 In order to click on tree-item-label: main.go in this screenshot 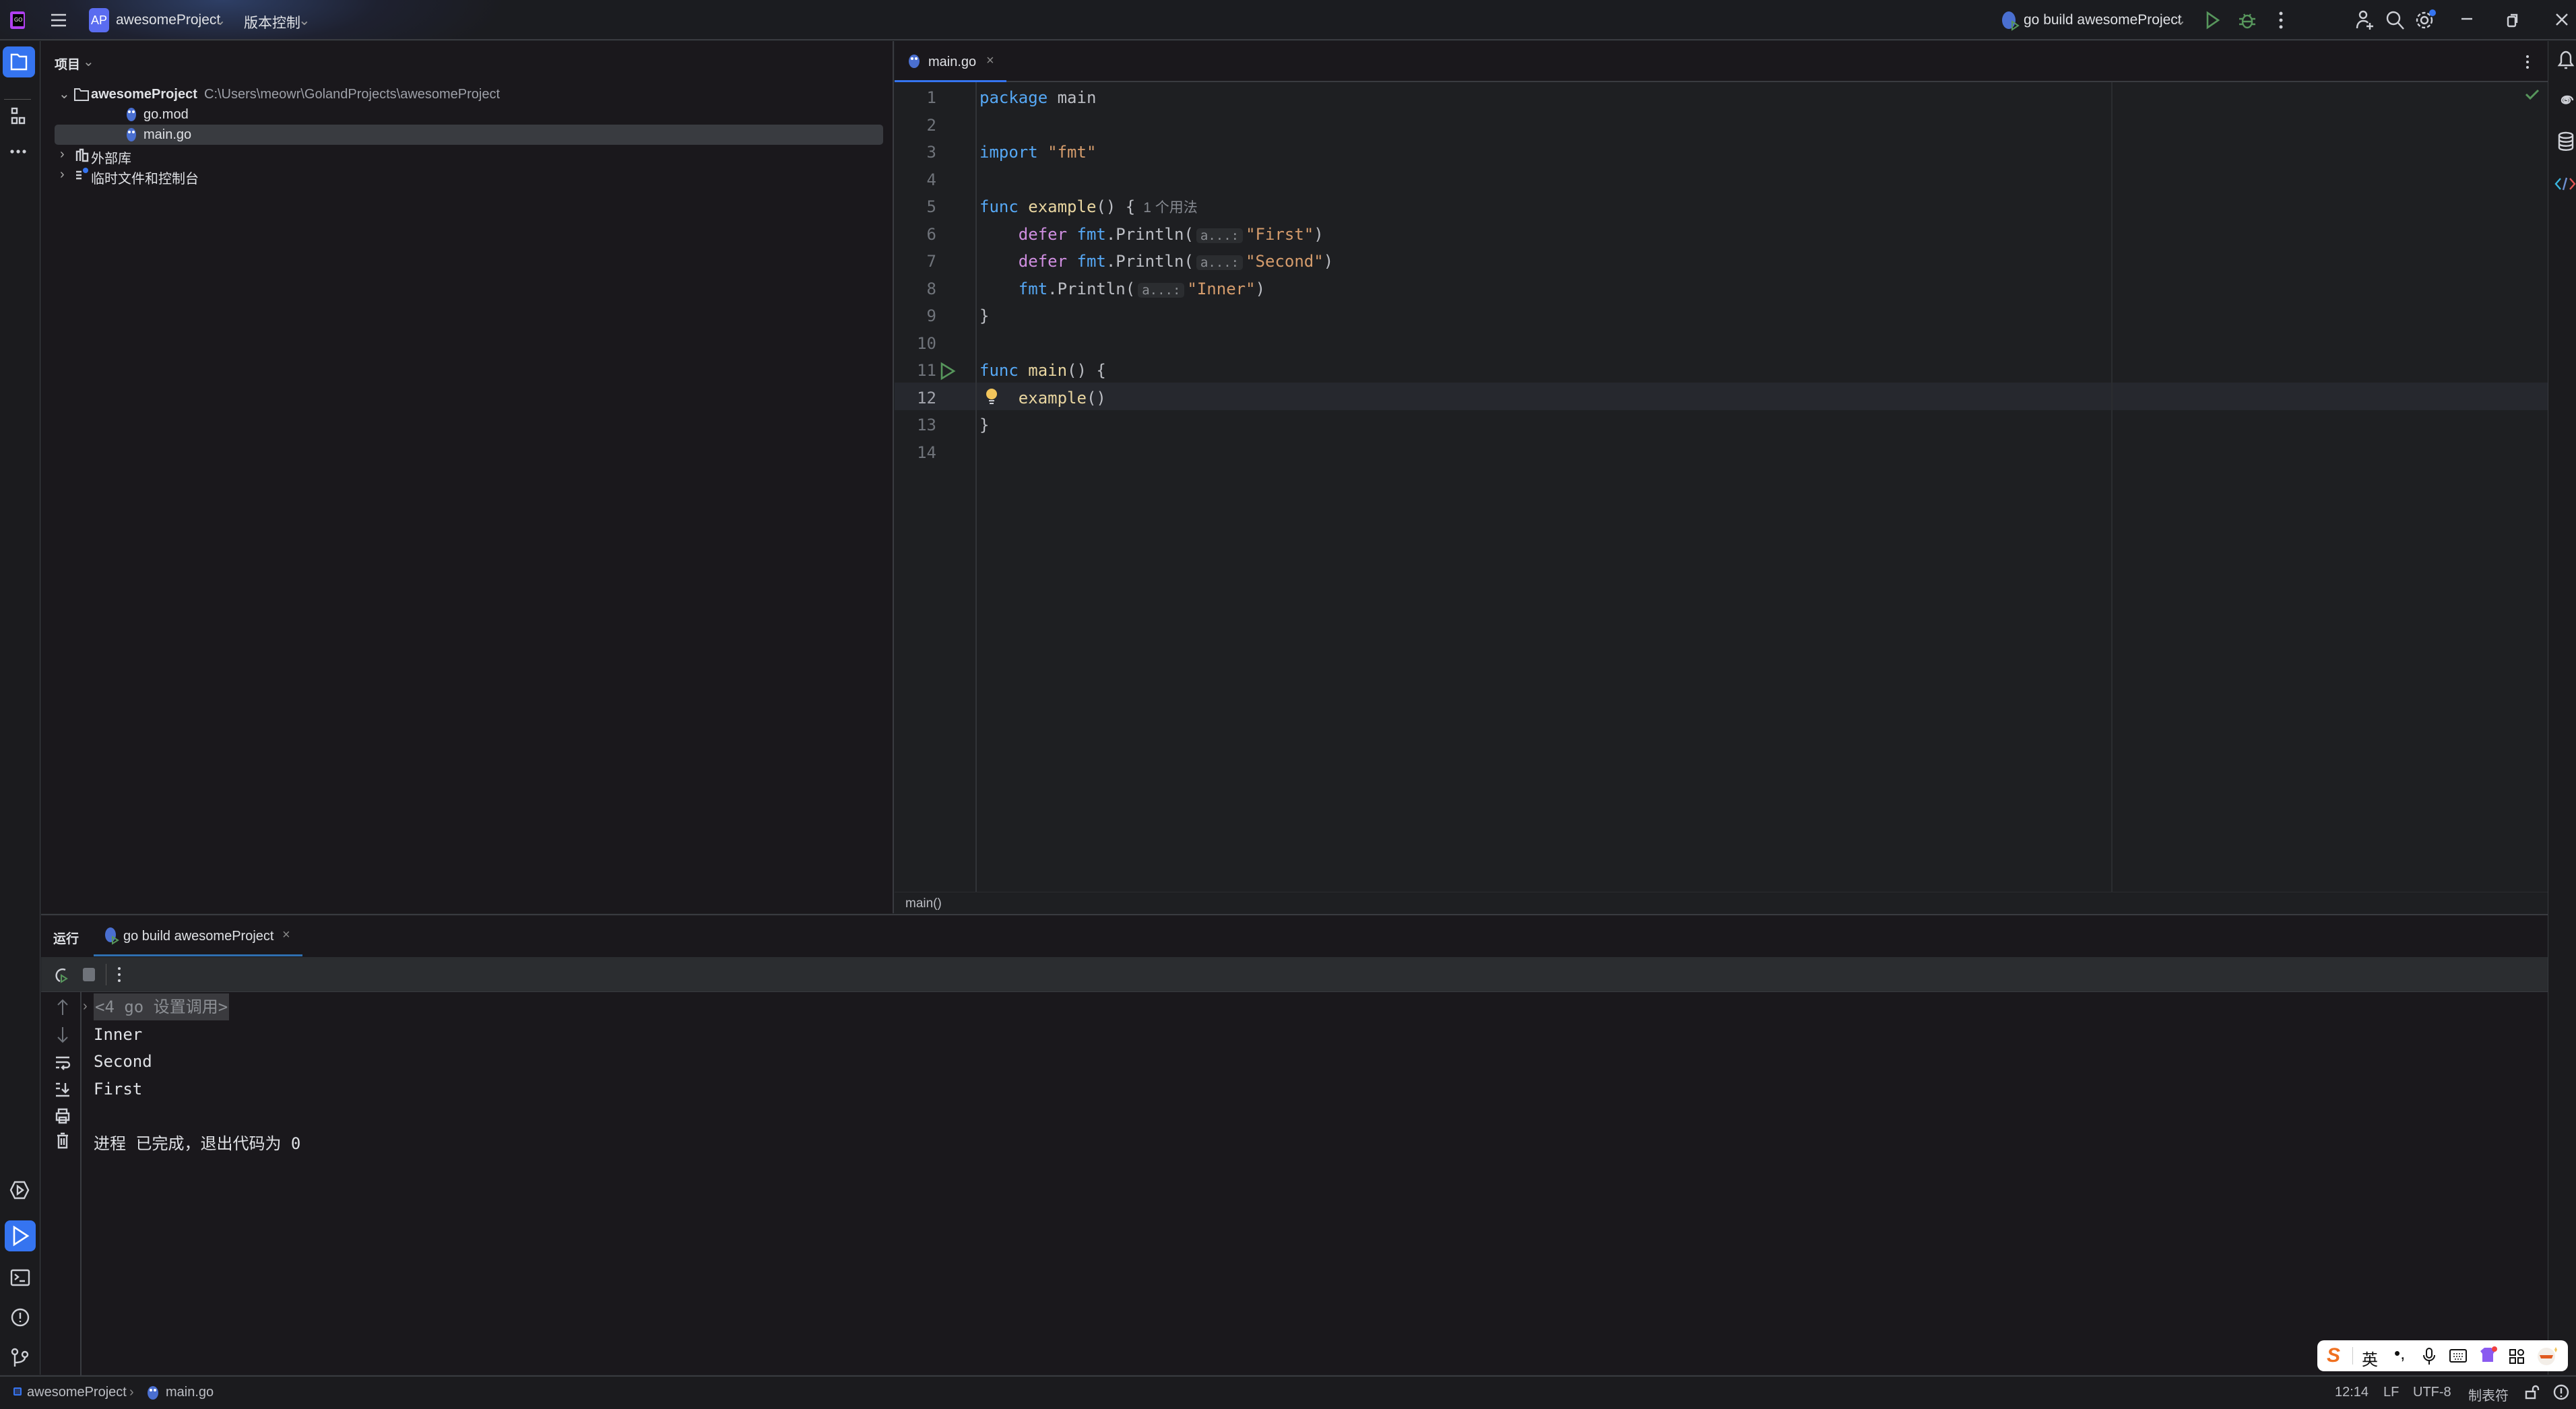, I will do `click(168, 135)`.